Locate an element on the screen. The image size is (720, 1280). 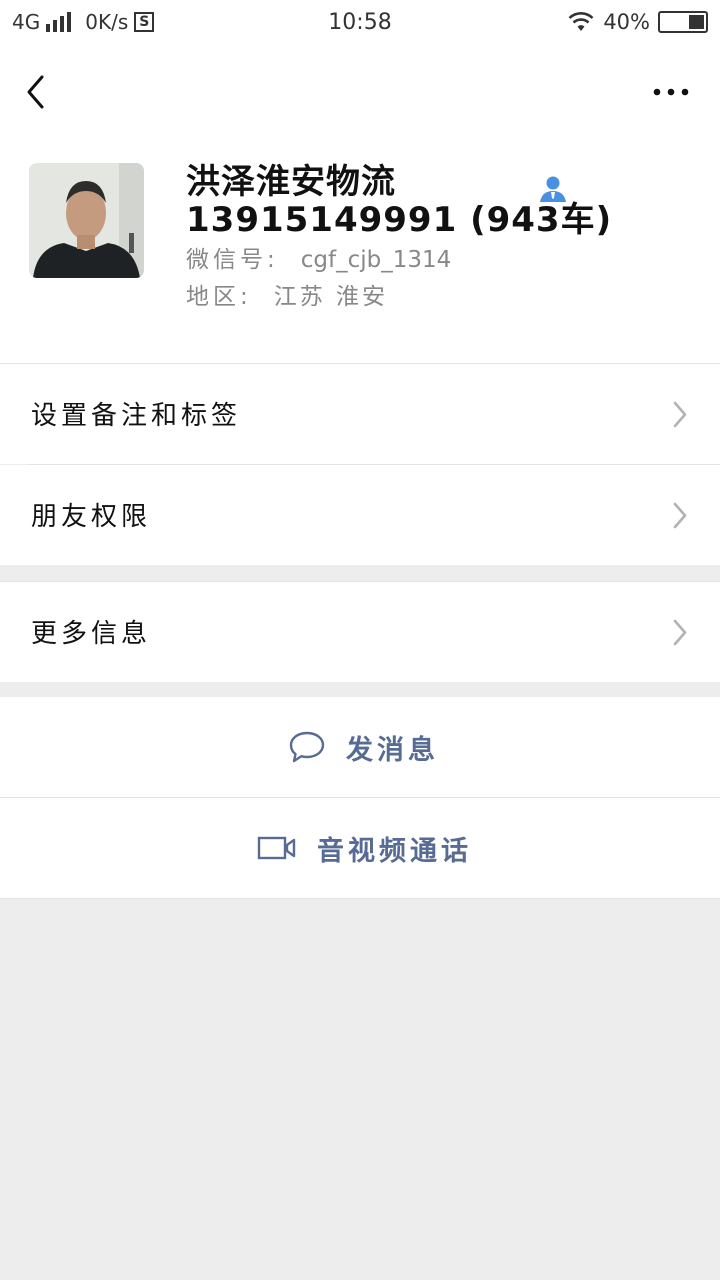
friend-permissions-cell: 朋友权限 is located at coordinates (360, 515).